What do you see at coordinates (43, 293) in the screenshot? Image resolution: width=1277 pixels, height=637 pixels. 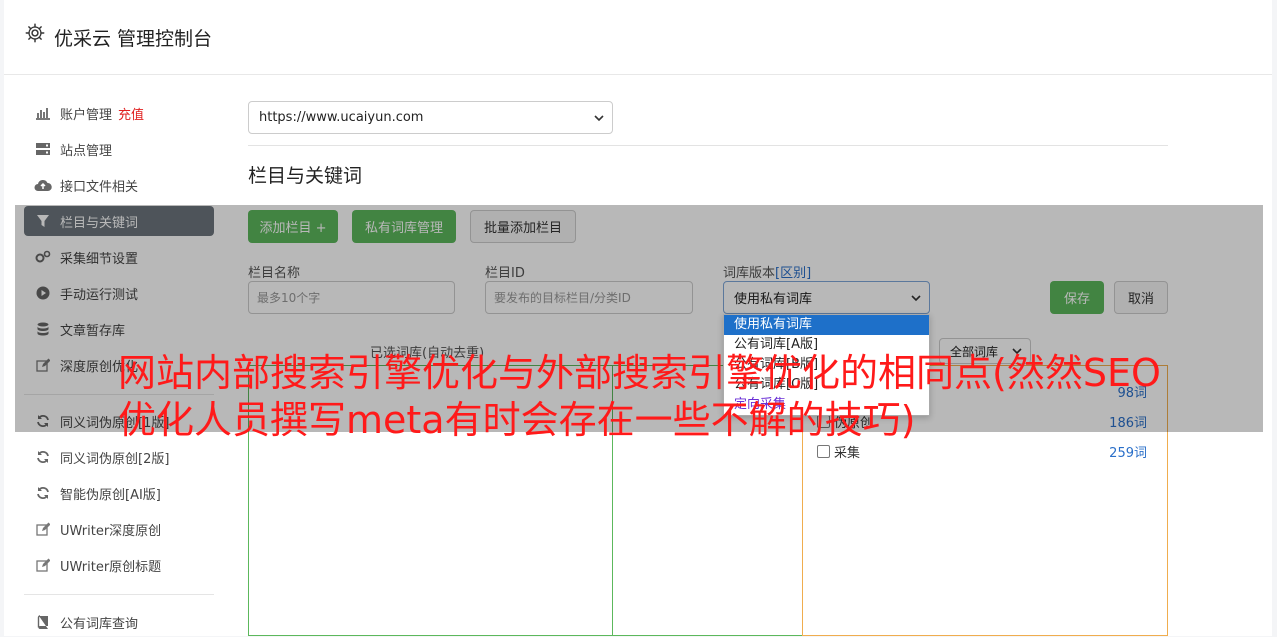 I see `play-icon` at bounding box center [43, 293].